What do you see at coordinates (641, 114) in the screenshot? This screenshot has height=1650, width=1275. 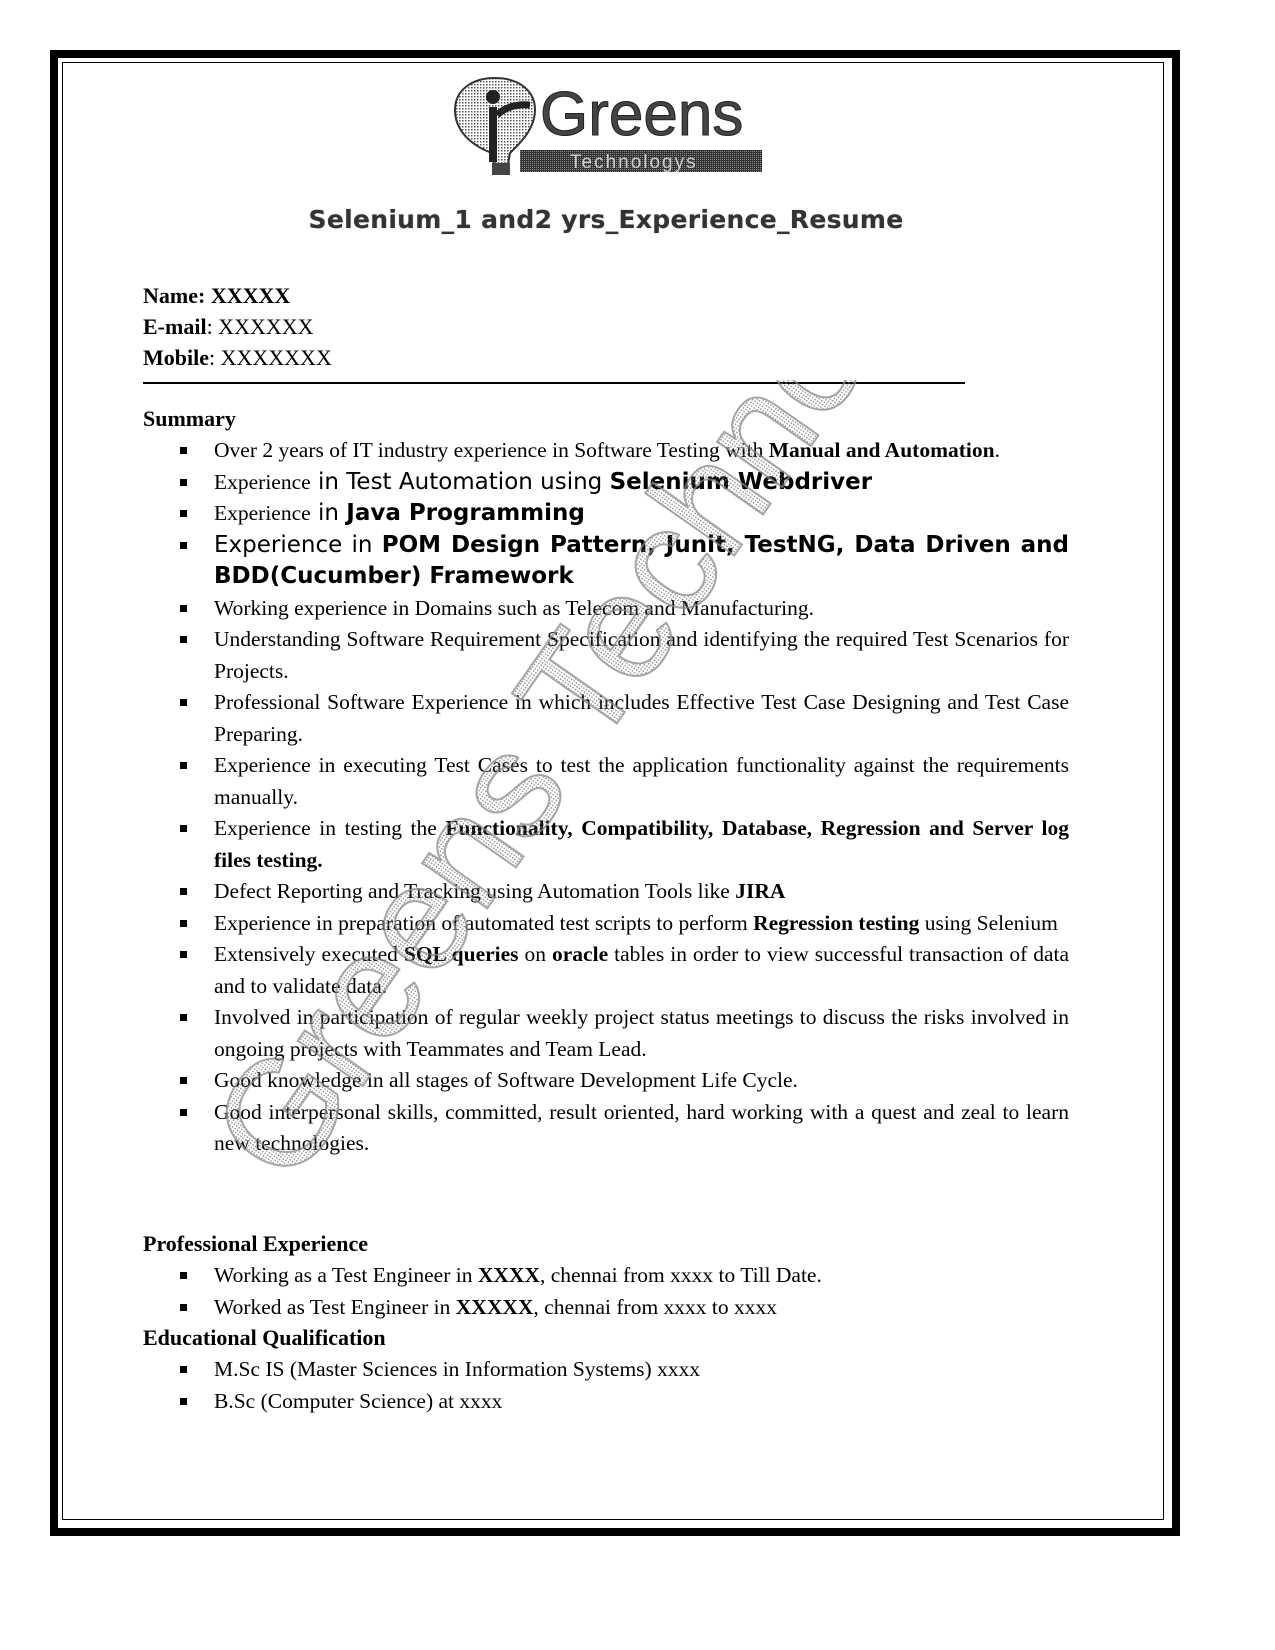 I see `logo-name: Greens` at bounding box center [641, 114].